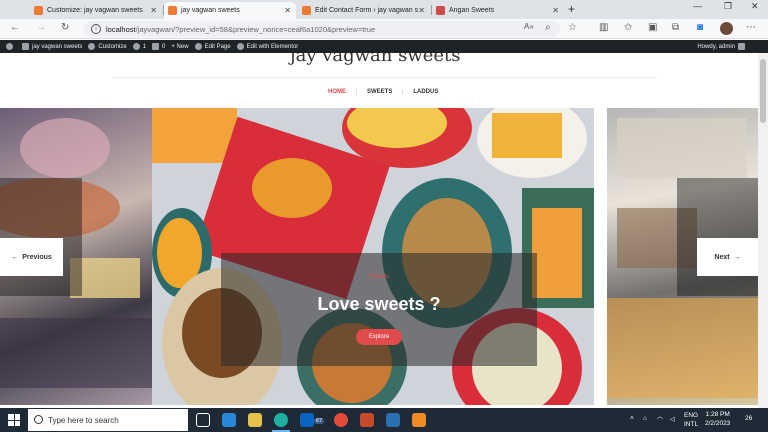 The height and width of the screenshot is (432, 768). Describe the element at coordinates (267, 46) in the screenshot. I see `admin-bar-elementor: Edit with Elementor` at that location.